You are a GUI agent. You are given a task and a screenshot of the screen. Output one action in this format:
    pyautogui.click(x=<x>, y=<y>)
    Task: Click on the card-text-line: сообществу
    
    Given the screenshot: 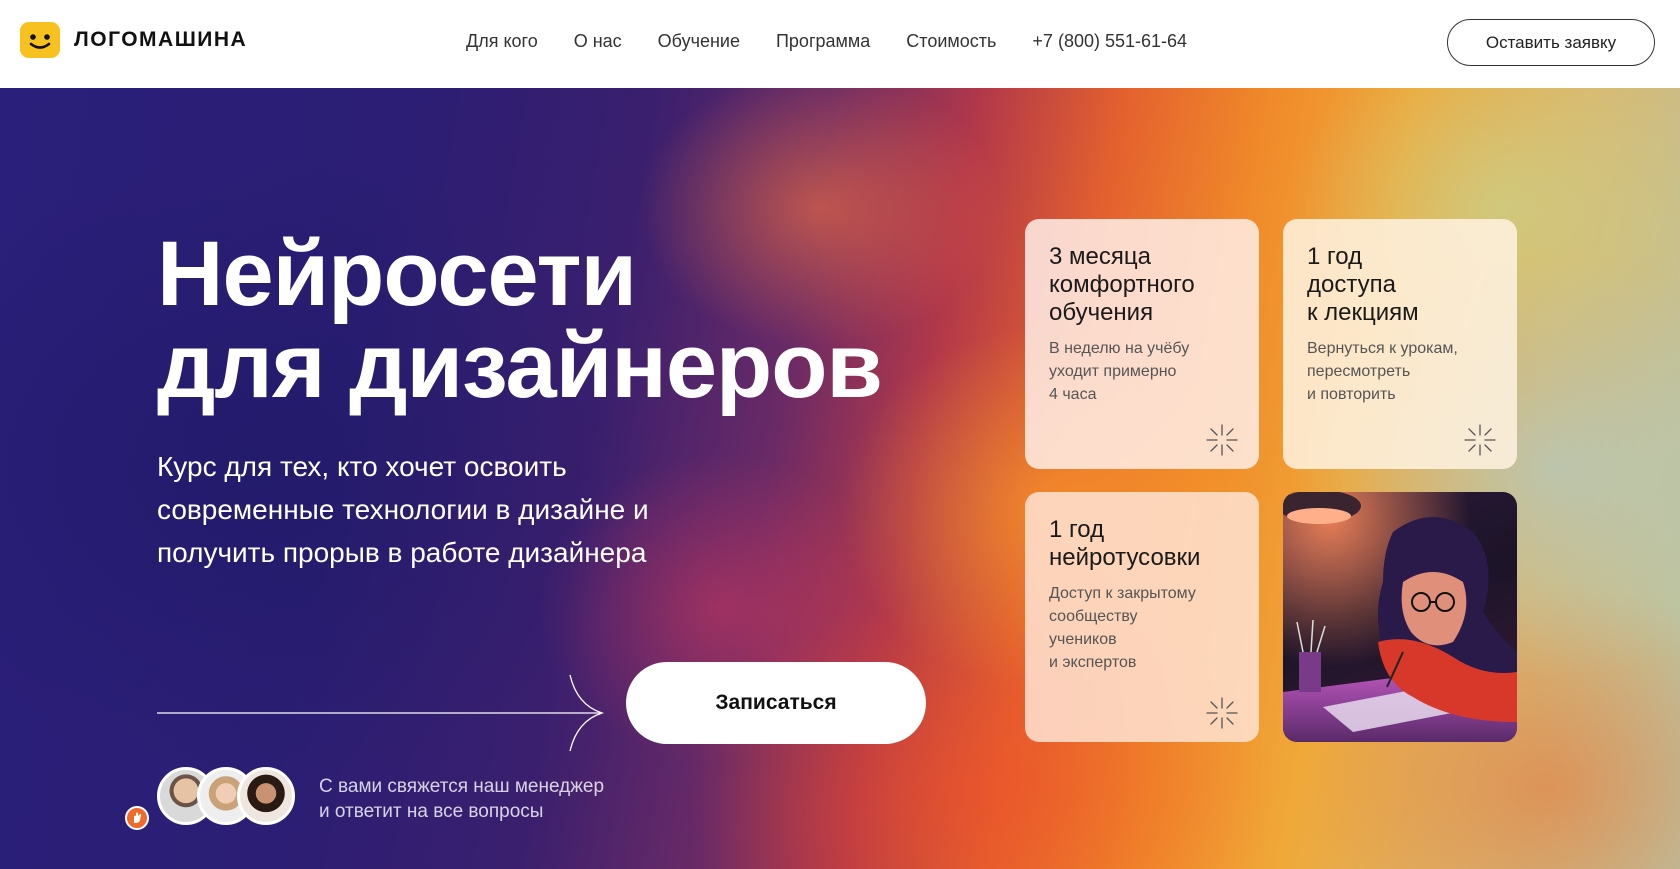 What is the action you would take?
    pyautogui.click(x=1093, y=616)
    